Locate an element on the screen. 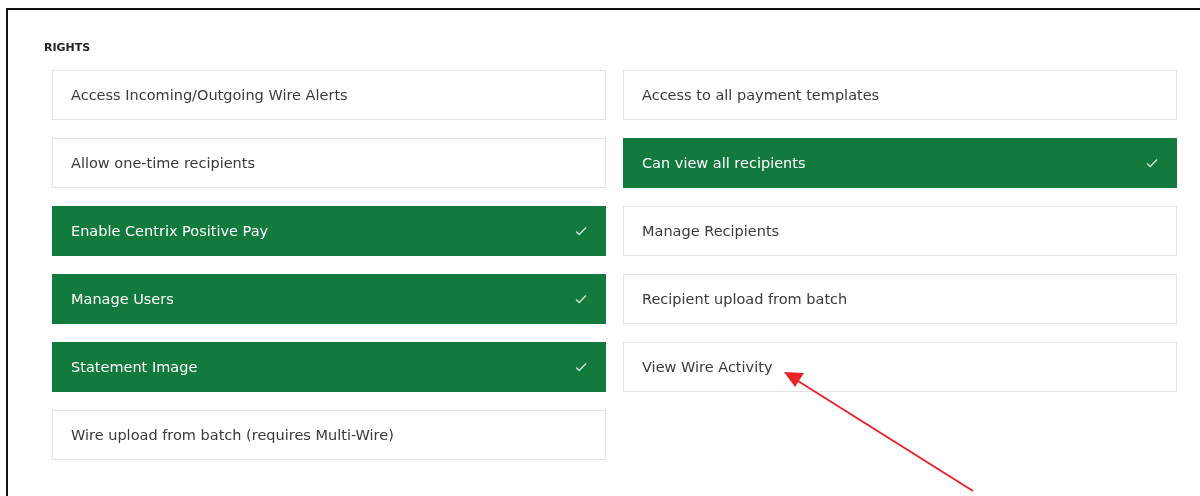  right-toggle: Wire upload from batch (requires Multi-Wire) is located at coordinates (329, 435).